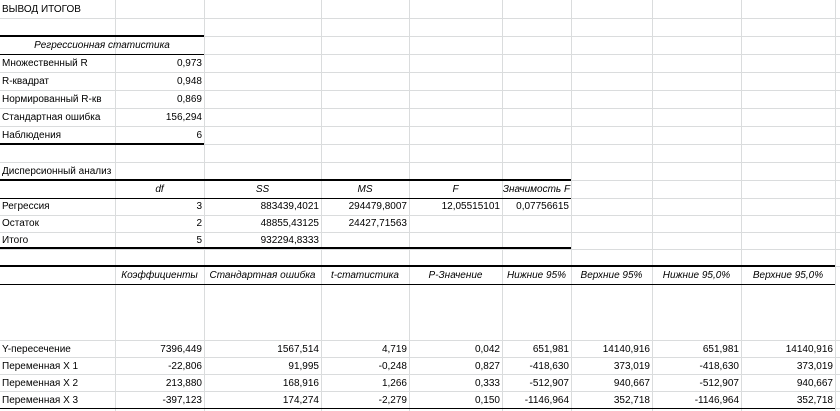 The image size is (840, 411). Describe the element at coordinates (364, 383) in the screenshot. I see `coef-value: 1,266` at that location.